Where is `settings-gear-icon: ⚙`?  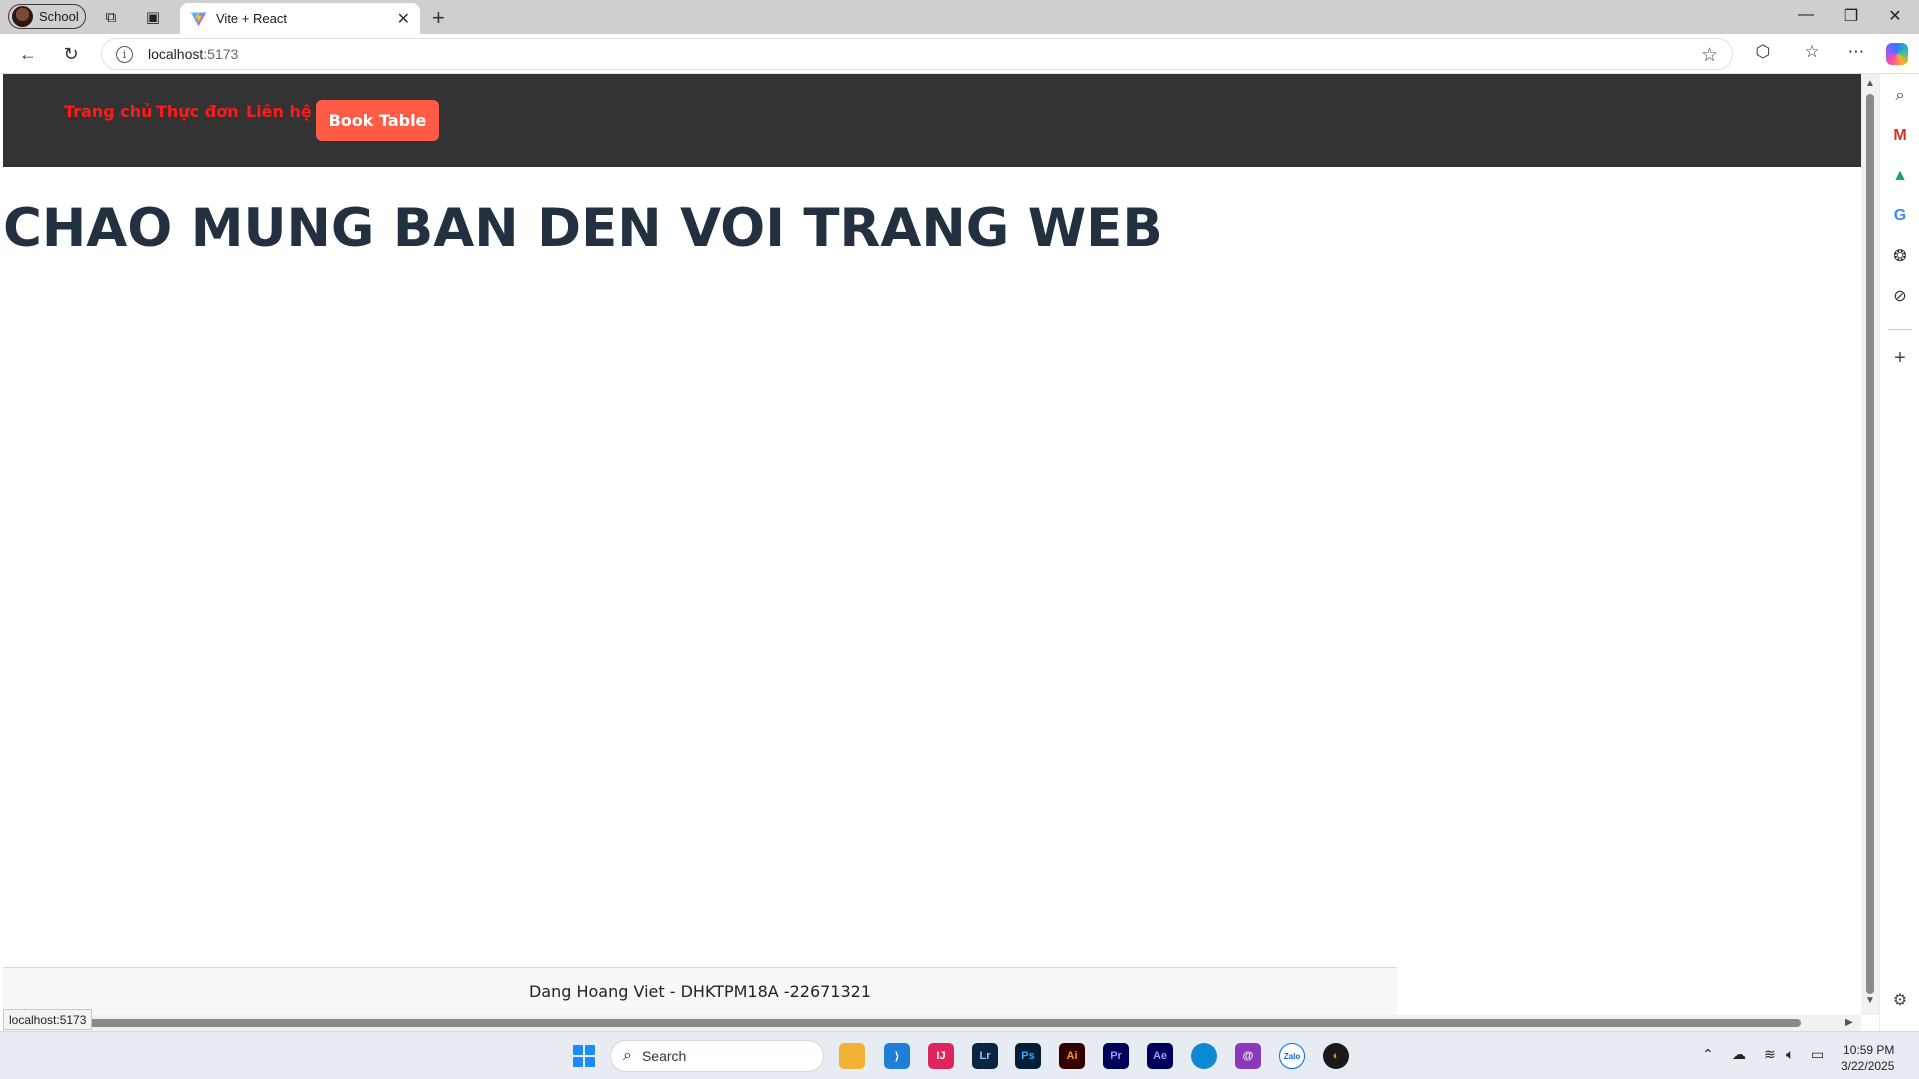 settings-gear-icon: ⚙ is located at coordinates (1900, 1000).